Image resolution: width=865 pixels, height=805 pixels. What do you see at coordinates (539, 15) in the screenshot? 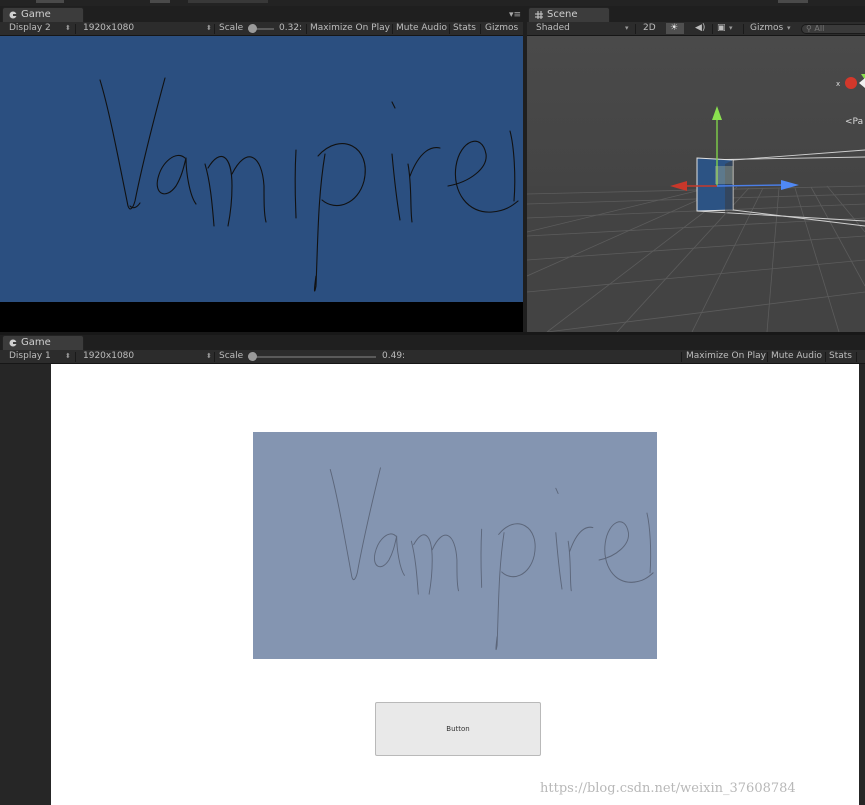
I see `scene-grid-icon` at bounding box center [539, 15].